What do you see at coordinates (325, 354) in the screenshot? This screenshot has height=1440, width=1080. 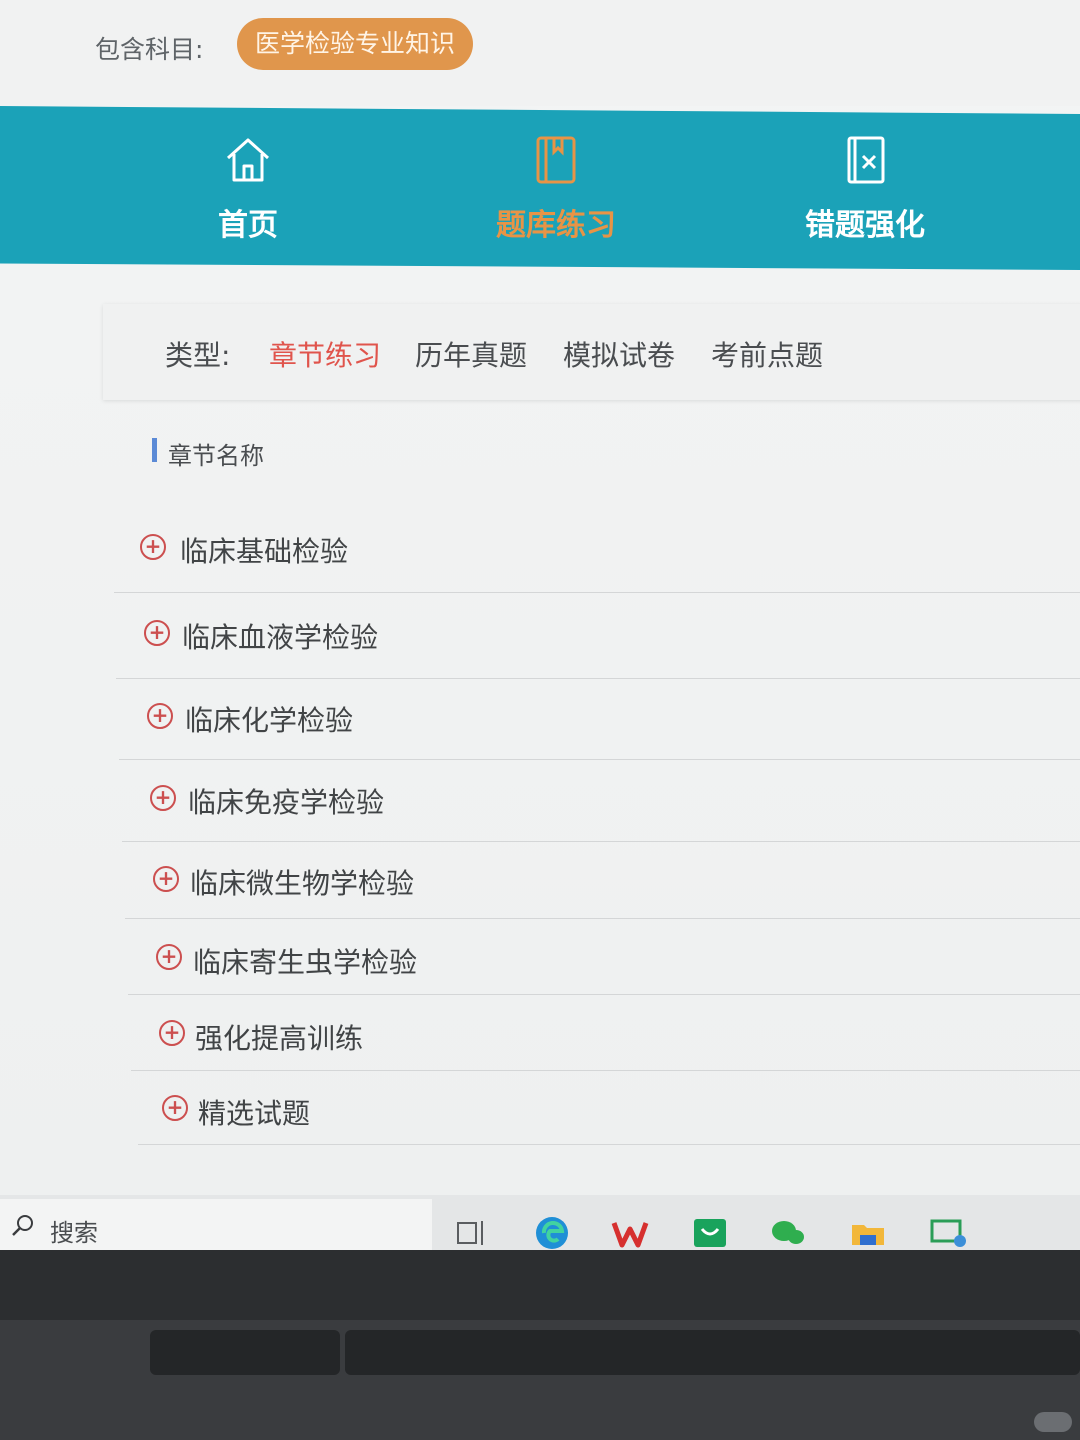 I see `type-option-chapter: 章节练习` at bounding box center [325, 354].